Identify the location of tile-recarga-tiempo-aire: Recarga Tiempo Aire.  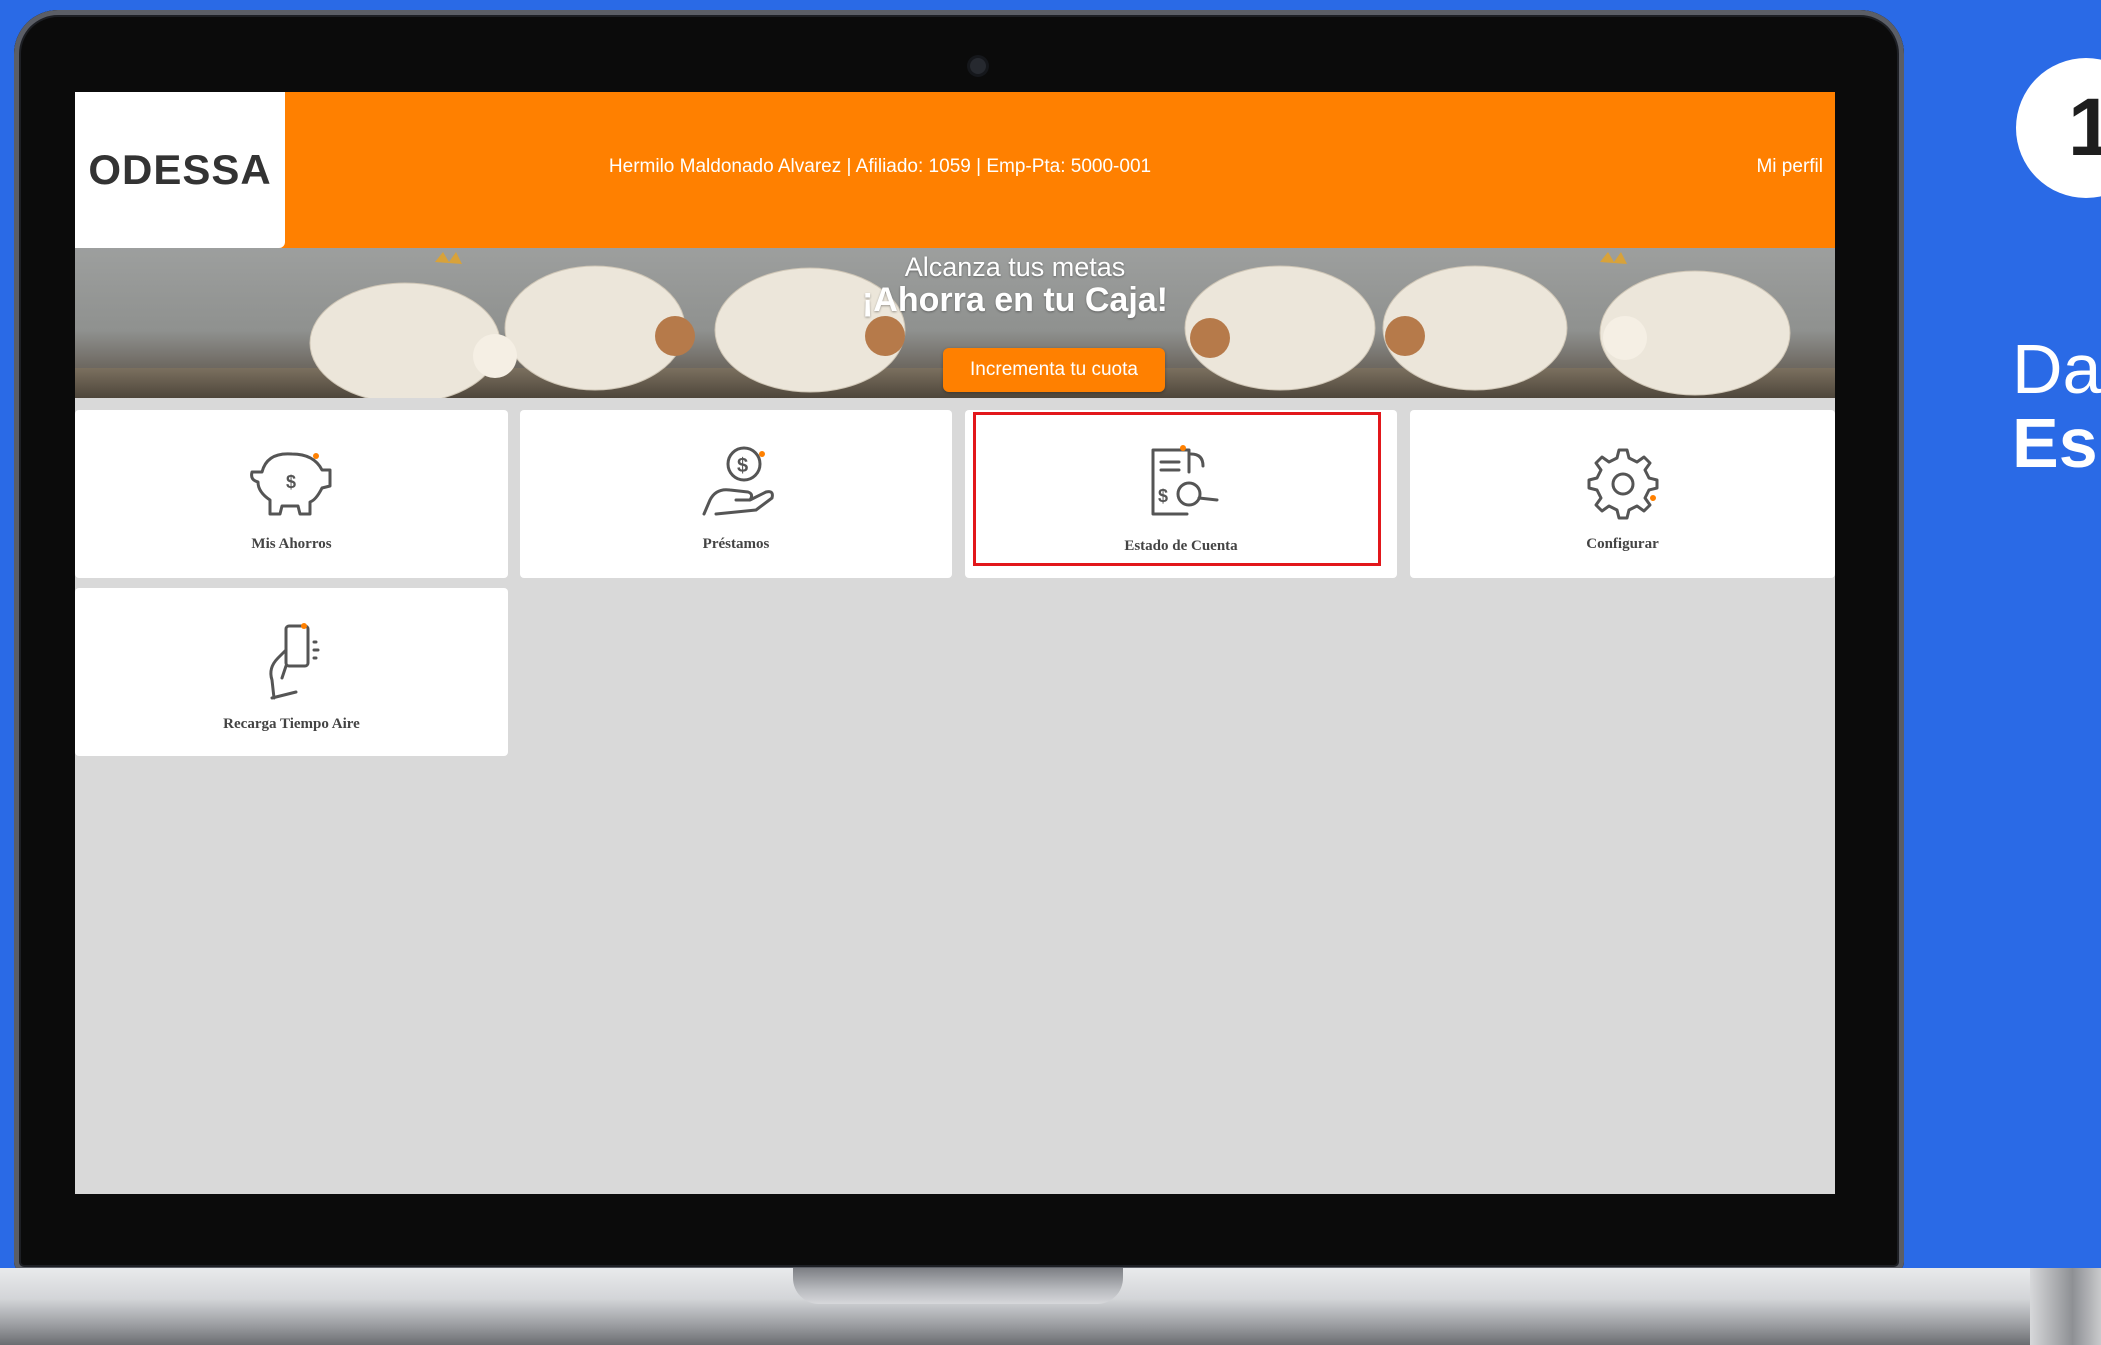
(291, 672).